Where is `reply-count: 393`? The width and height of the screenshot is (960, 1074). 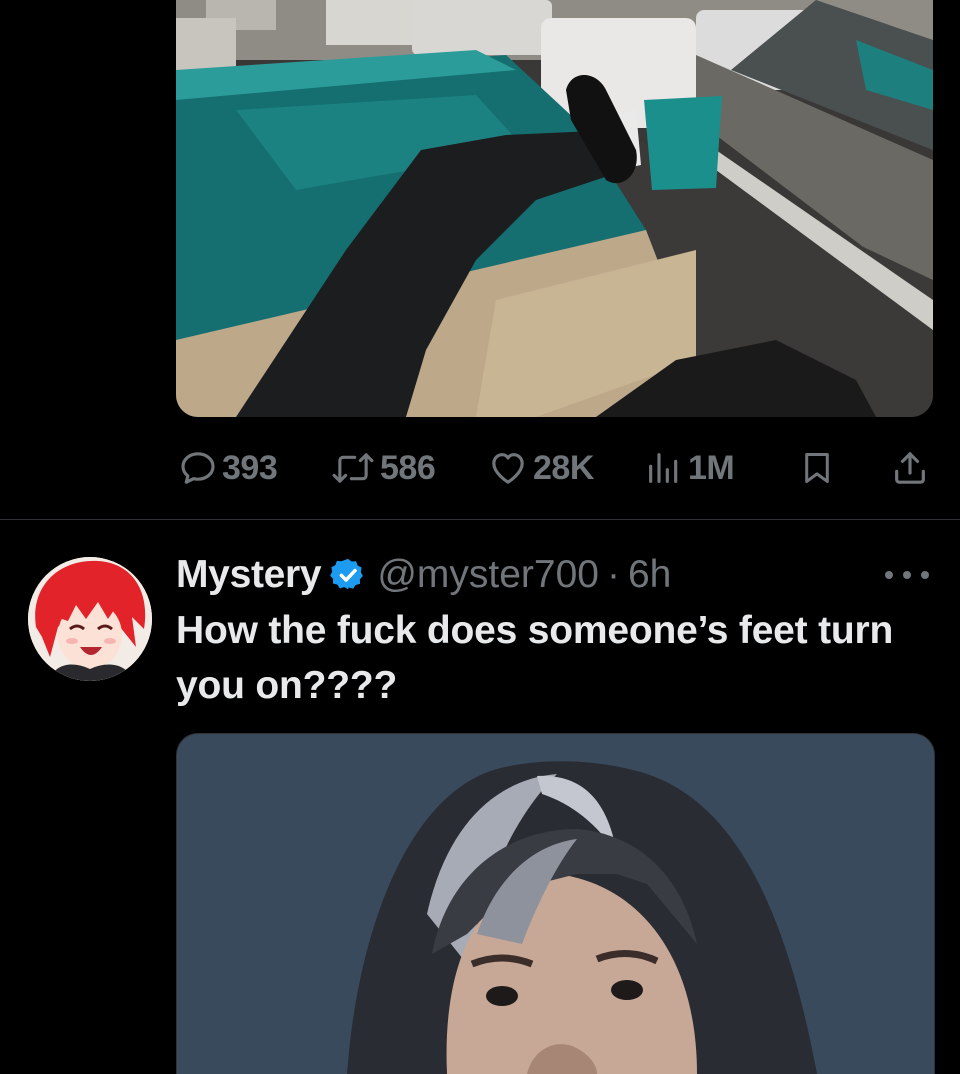 reply-count: 393 is located at coordinates (250, 467).